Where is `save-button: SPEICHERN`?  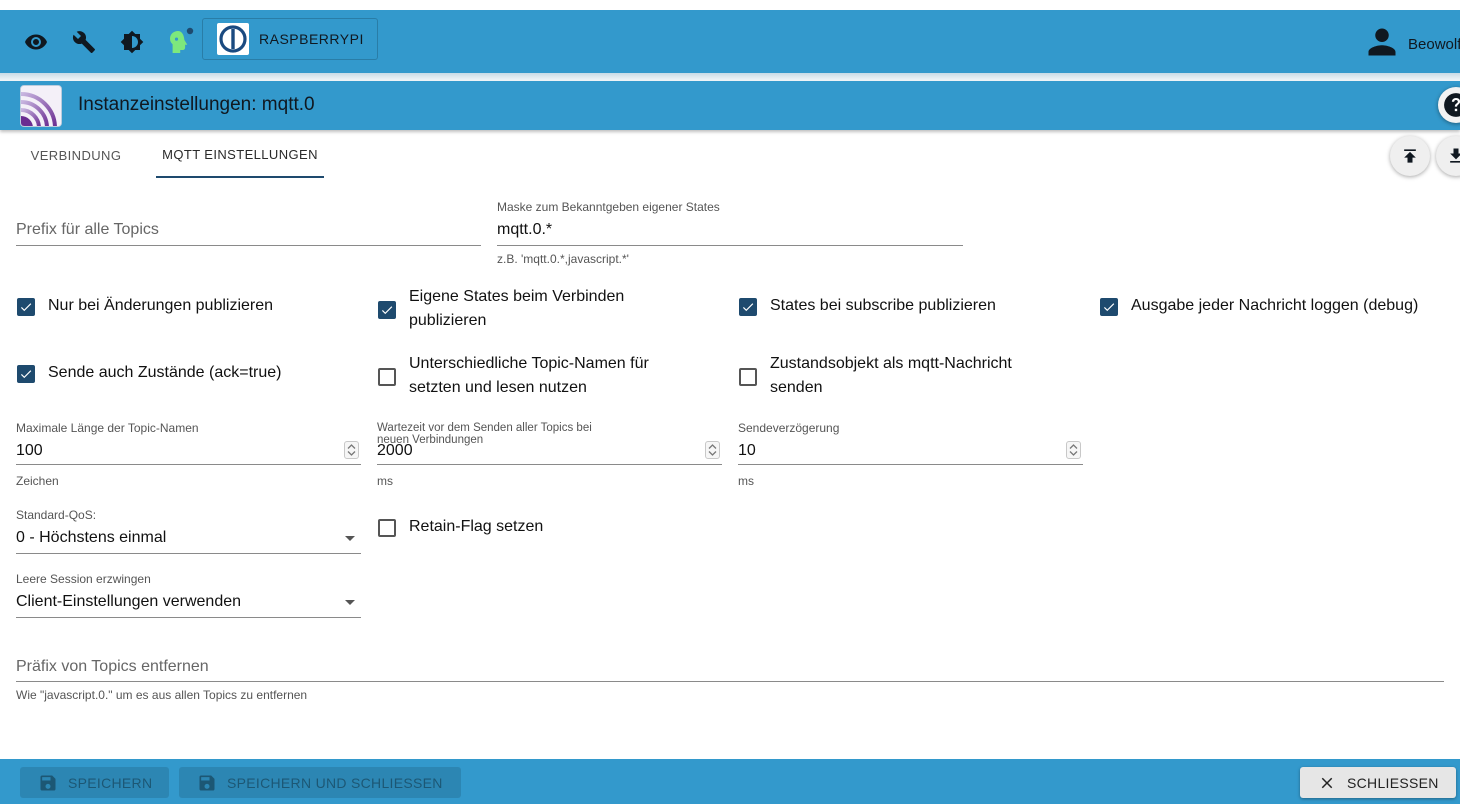
save-button: SPEICHERN is located at coordinates (94, 782).